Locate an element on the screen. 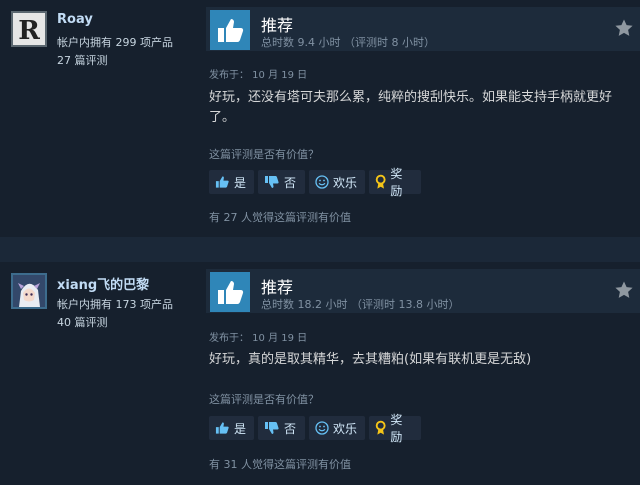  review-content: 好玩，还没有塔可夫那么累，纯粹的搜刮快乐。如果能支持手柄就更好了。 is located at coordinates (411, 107).